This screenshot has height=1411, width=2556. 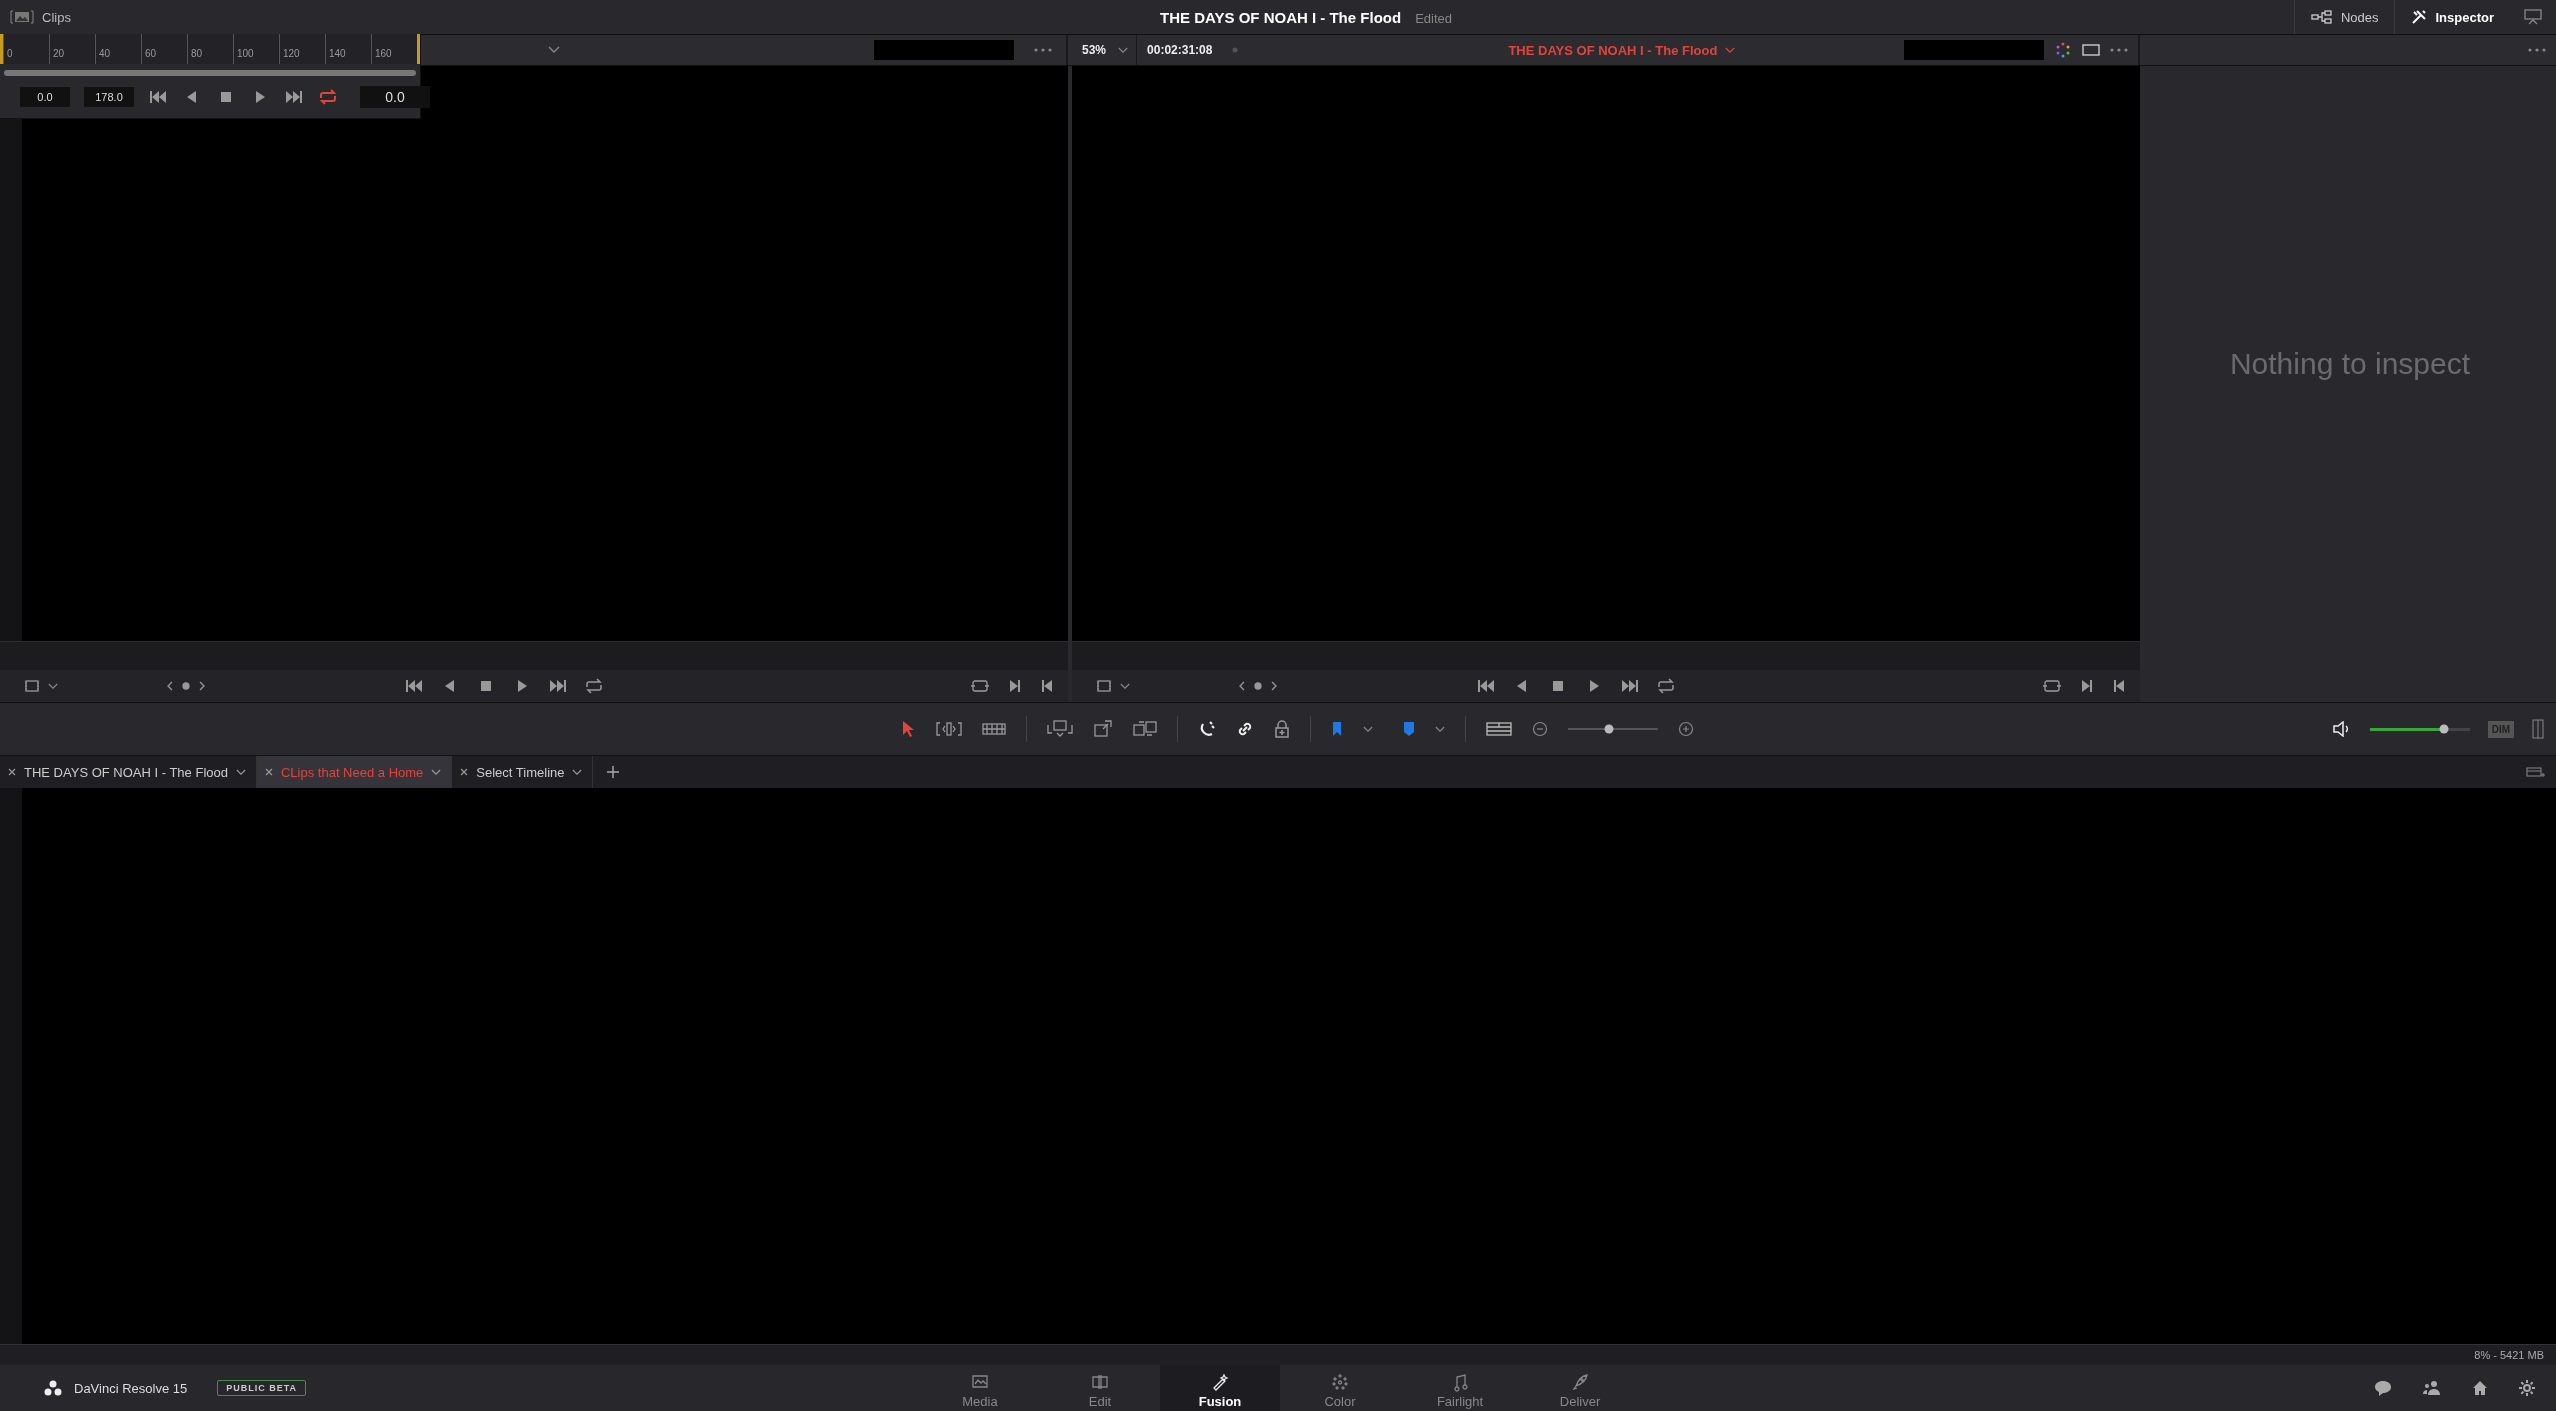 What do you see at coordinates (2321, 17) in the screenshot?
I see `nodes-icon` at bounding box center [2321, 17].